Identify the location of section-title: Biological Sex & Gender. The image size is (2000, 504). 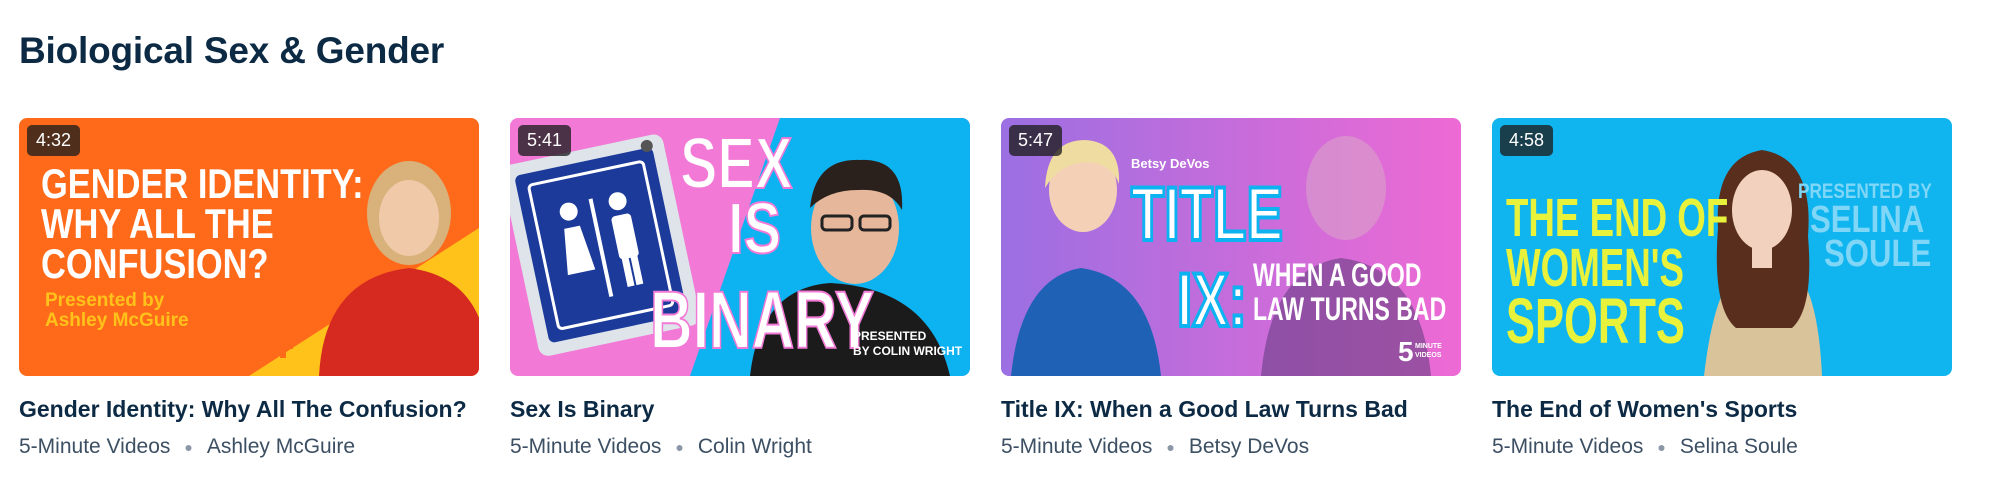
(232, 50).